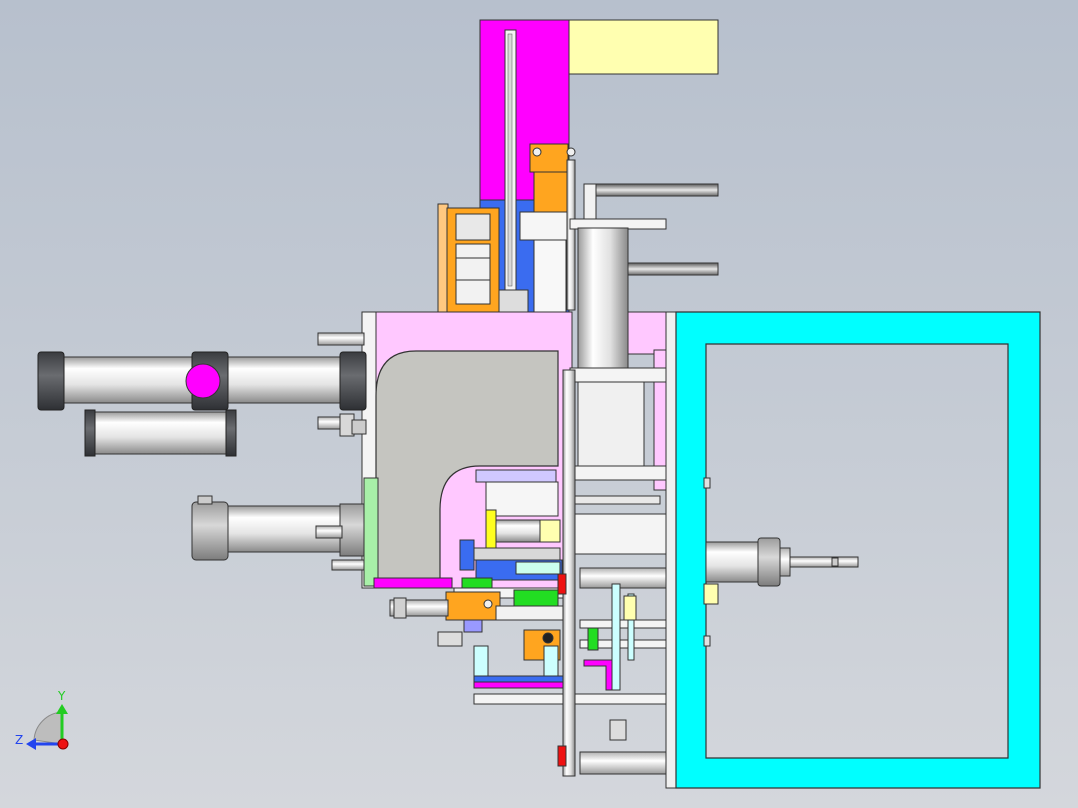 The width and height of the screenshot is (1078, 808). I want to click on column-bottom-block, so click(513, 301).